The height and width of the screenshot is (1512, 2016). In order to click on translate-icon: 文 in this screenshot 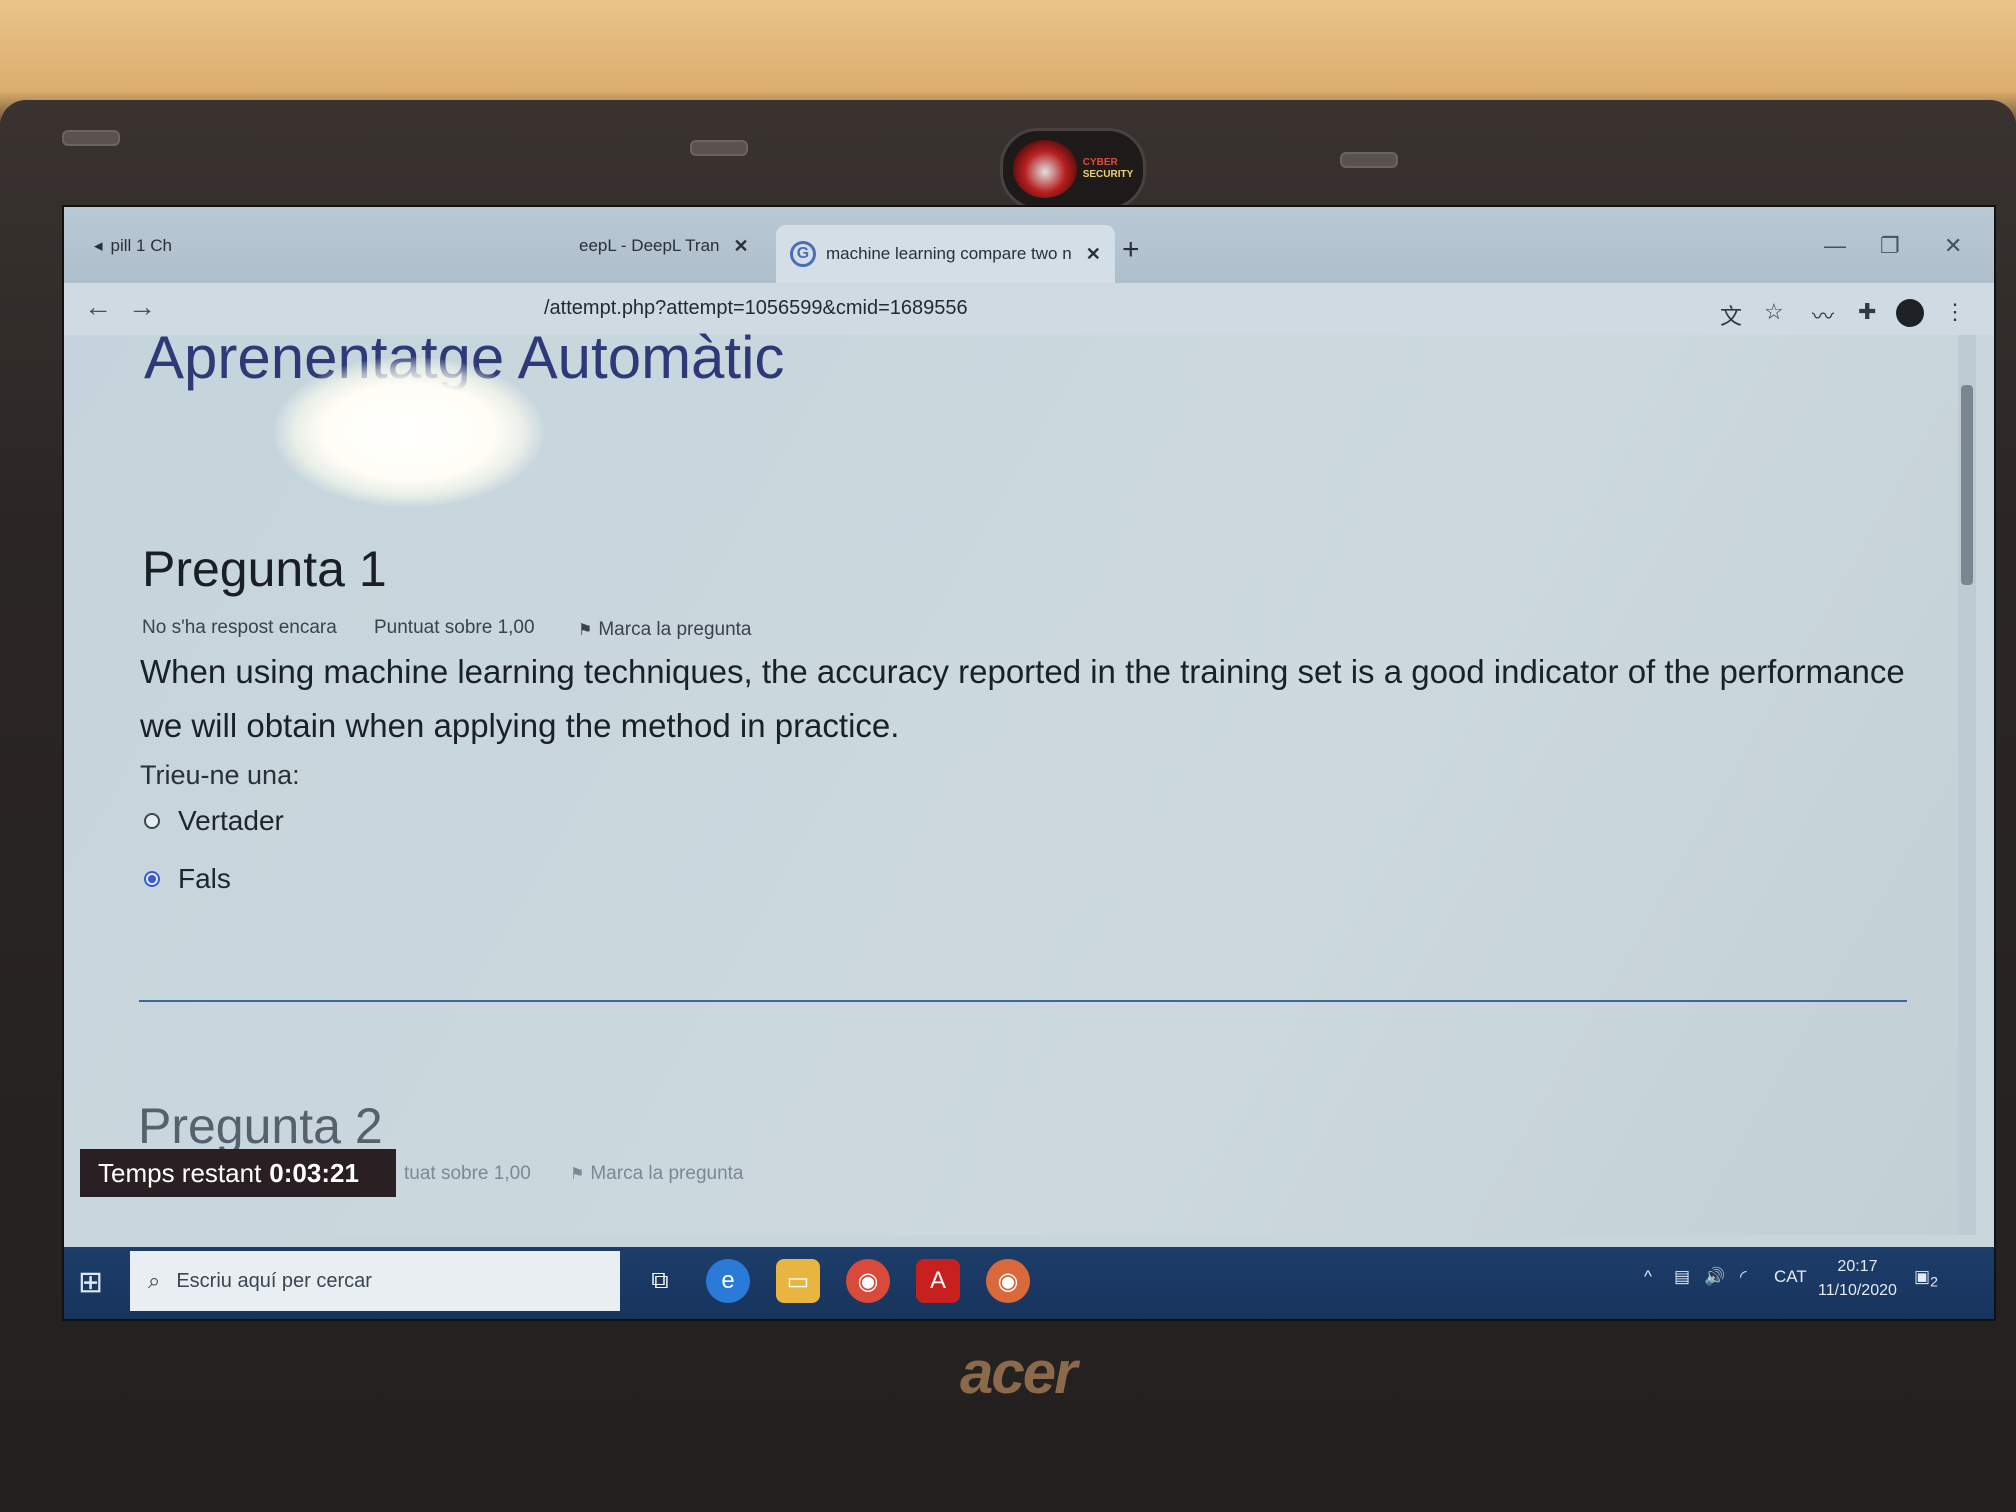, I will do `click(1731, 315)`.